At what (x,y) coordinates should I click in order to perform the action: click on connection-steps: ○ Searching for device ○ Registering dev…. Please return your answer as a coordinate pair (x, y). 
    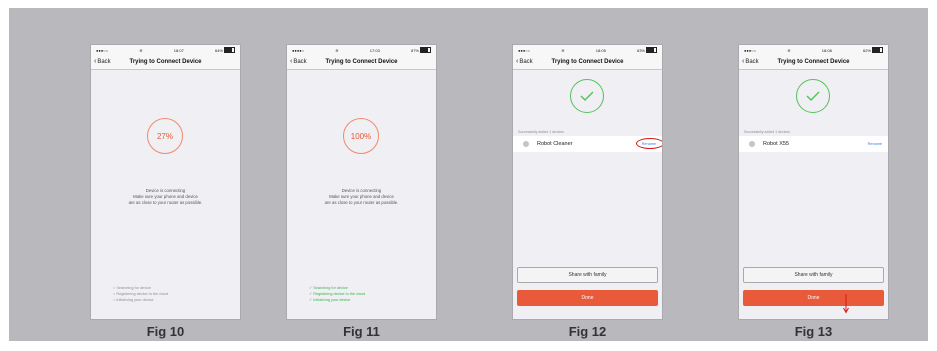
    Looking at the image, I should click on (140, 294).